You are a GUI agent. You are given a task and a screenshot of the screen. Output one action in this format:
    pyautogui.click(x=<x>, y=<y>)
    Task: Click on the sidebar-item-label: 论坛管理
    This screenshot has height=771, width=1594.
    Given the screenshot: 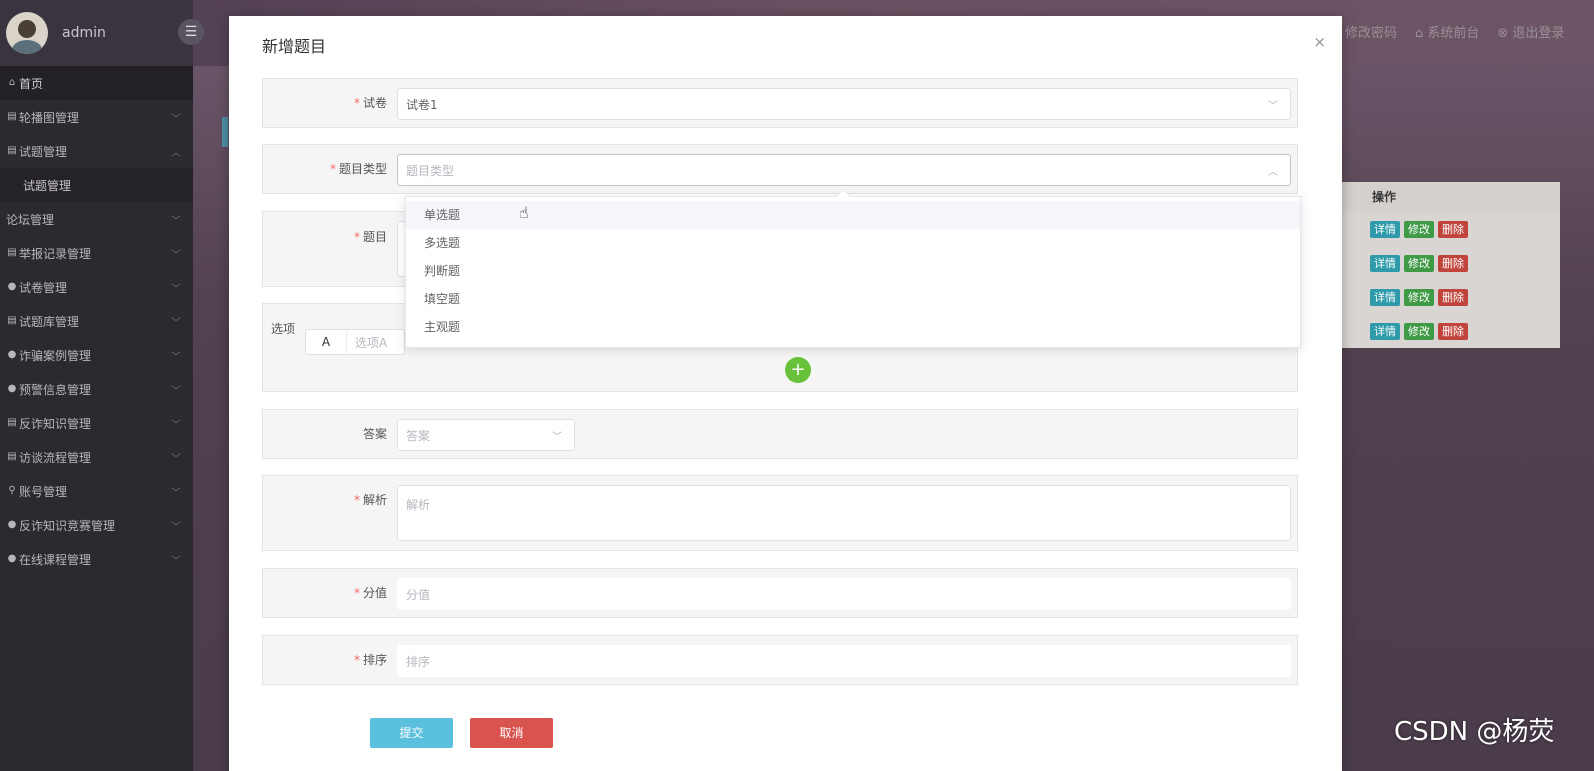 What is the action you would take?
    pyautogui.click(x=30, y=219)
    